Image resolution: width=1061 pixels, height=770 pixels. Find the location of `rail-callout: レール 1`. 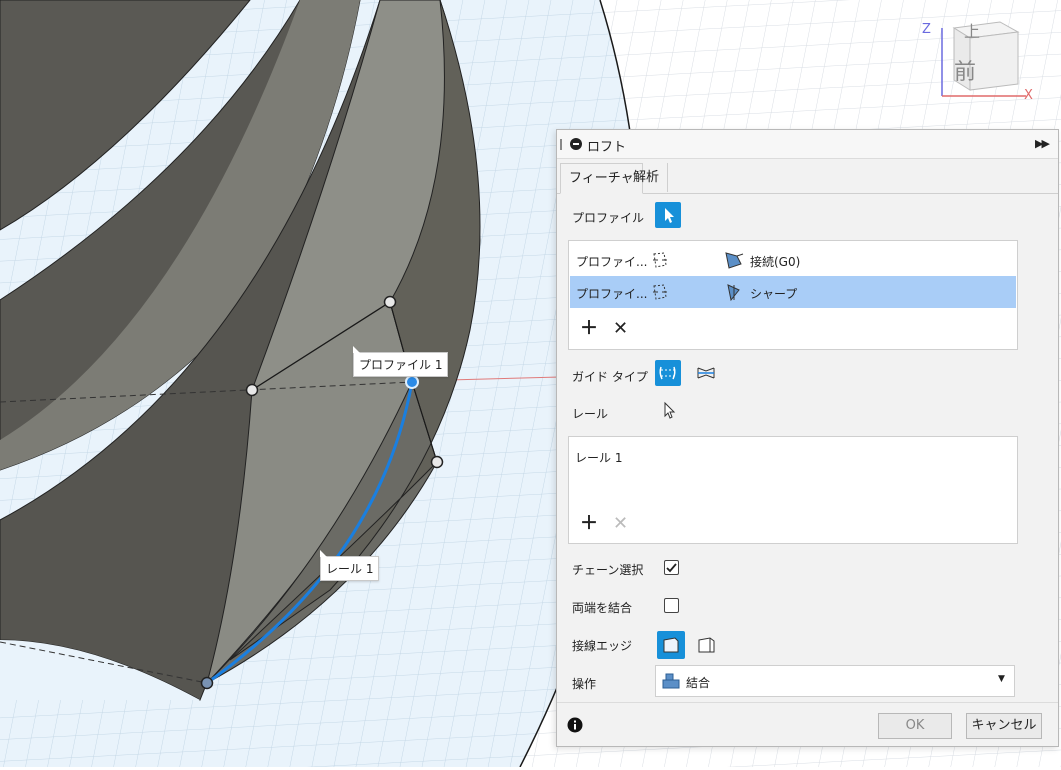

rail-callout: レール 1 is located at coordinates (350, 565).